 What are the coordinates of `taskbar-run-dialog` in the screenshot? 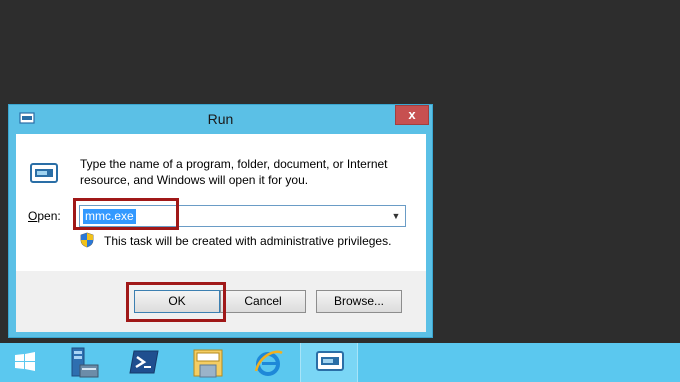 It's located at (329, 362).